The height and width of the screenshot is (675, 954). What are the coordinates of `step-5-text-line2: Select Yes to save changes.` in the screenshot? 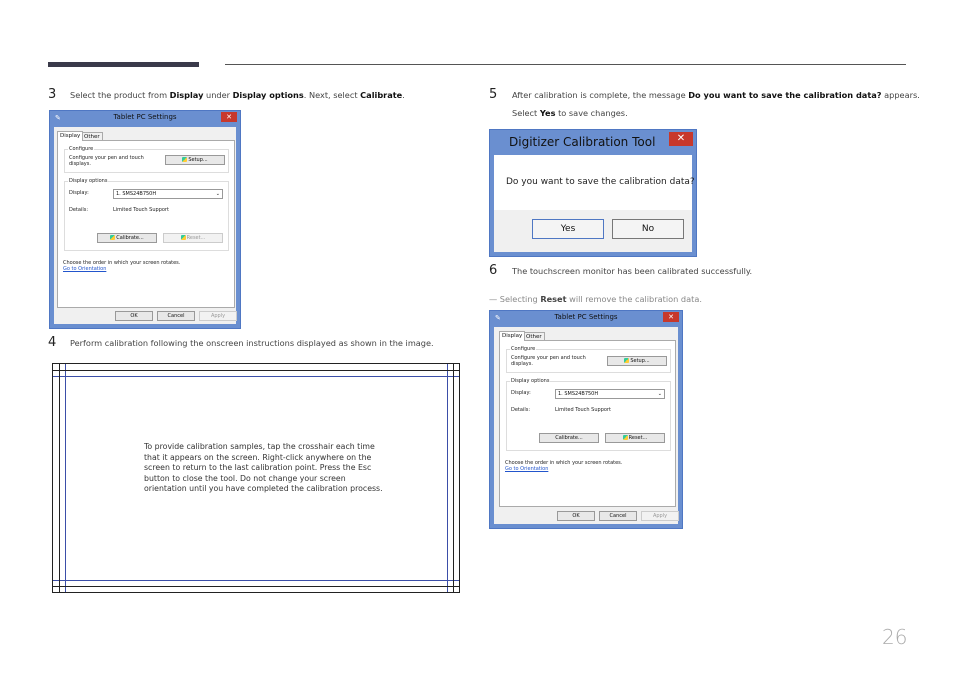 It's located at (570, 113).